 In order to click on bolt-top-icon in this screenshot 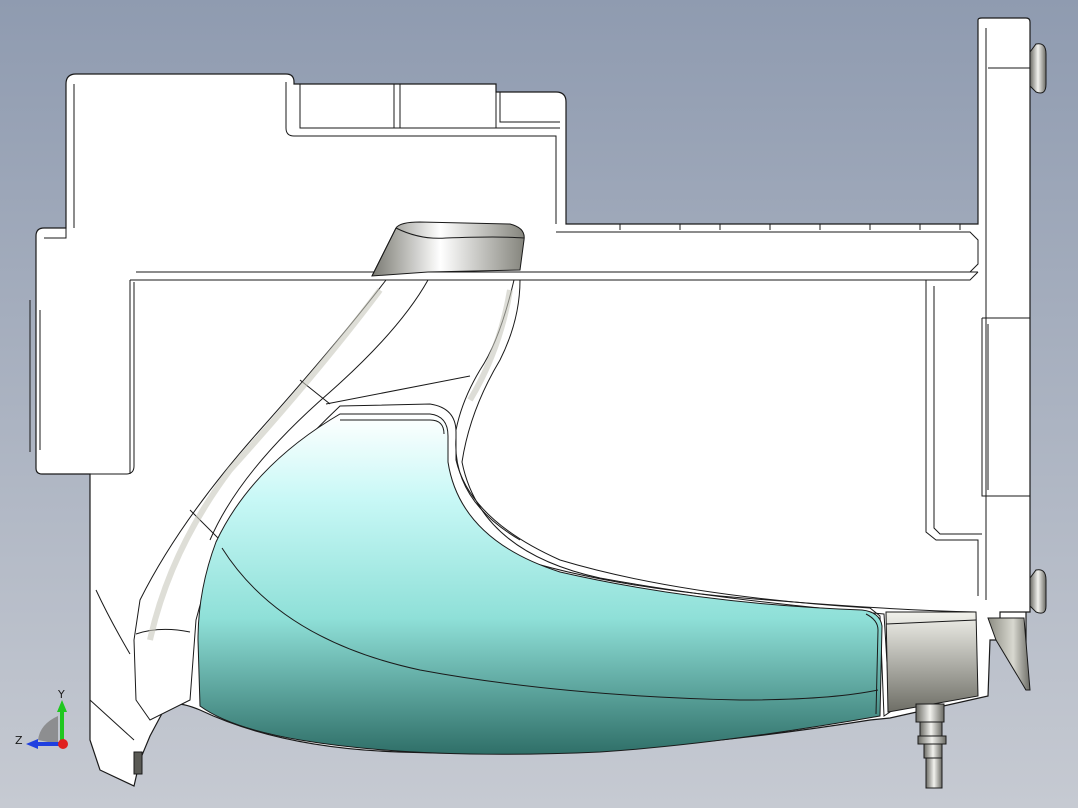, I will do `click(1038, 68)`.